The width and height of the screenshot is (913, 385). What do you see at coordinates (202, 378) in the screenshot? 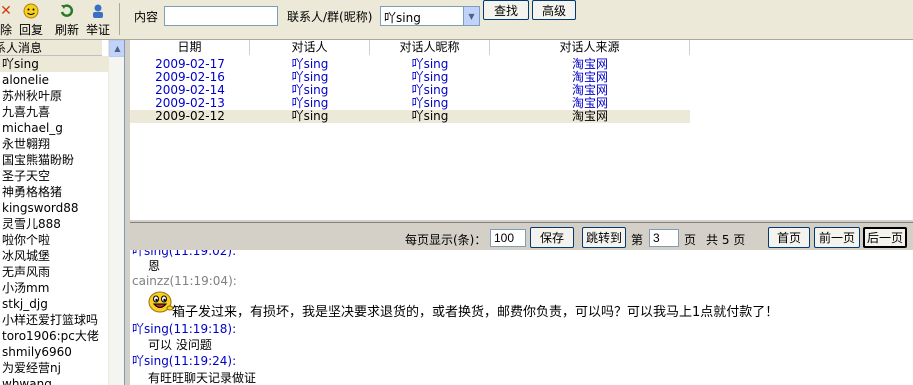
I see `chat-message: 有旺旺聊天记录做证` at bounding box center [202, 378].